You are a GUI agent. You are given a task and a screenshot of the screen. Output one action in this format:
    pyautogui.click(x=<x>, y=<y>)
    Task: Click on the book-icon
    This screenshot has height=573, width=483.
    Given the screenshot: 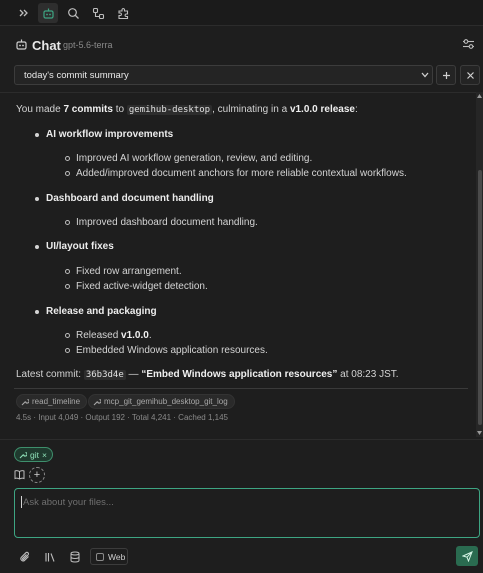 What is the action you would take?
    pyautogui.click(x=19, y=474)
    